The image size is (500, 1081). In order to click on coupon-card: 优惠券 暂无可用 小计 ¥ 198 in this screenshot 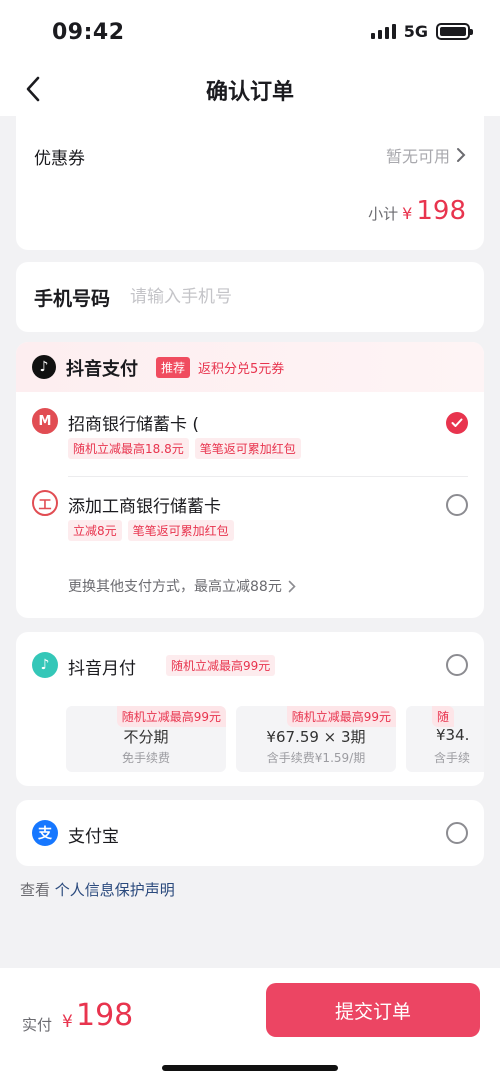, I will do `click(250, 183)`.